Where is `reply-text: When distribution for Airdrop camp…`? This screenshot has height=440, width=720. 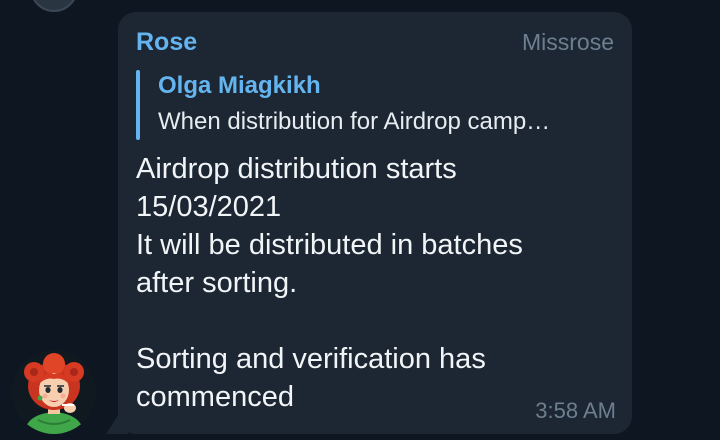 reply-text: When distribution for Airdrop camp… is located at coordinates (354, 121).